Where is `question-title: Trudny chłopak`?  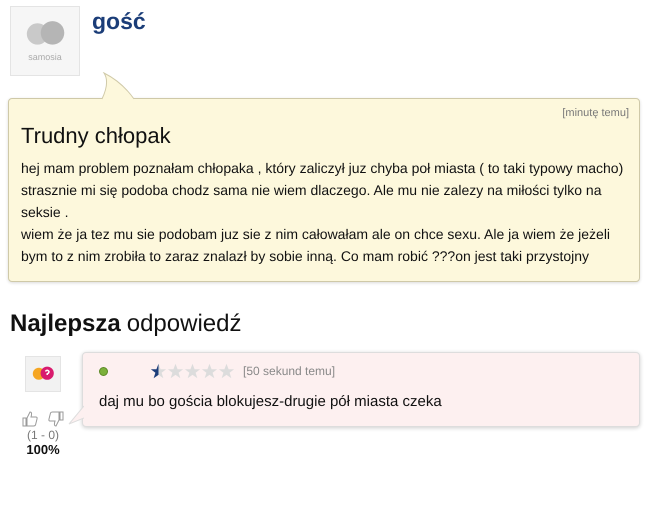
question-title: Trudny chłopak is located at coordinates (96, 136).